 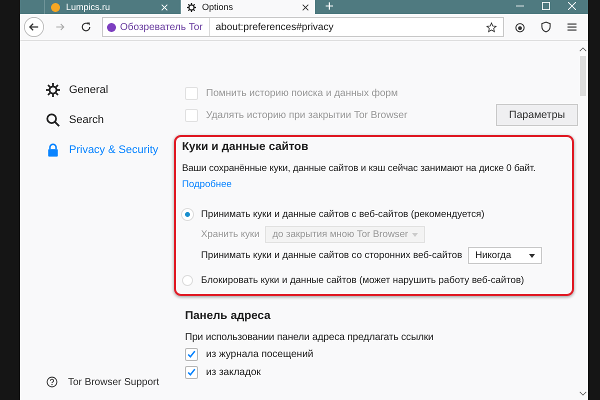 I want to click on description-text: При использовании панели адреса предлагать ссылки, so click(x=309, y=337).